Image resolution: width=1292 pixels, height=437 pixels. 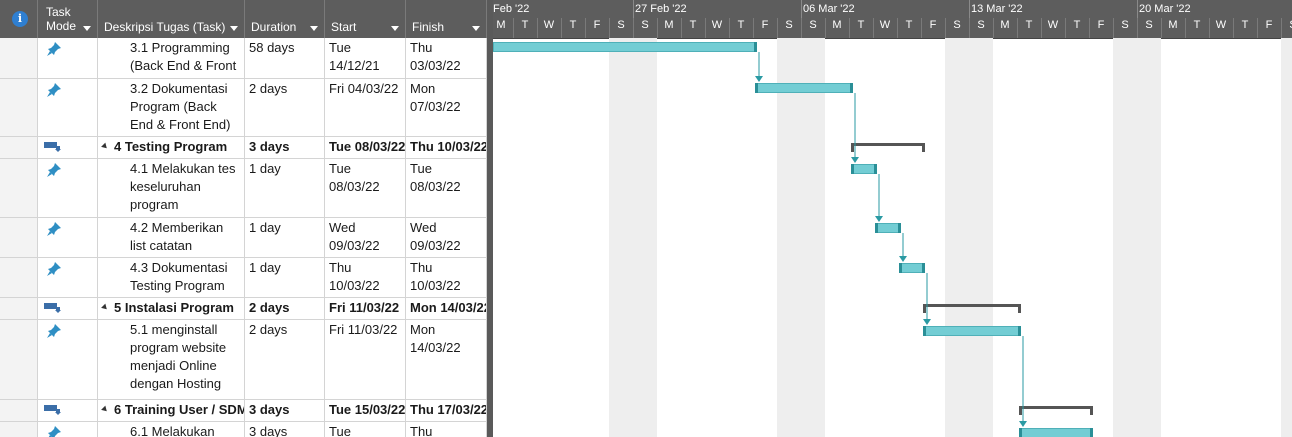 I want to click on description-column-header: Deskripsi Tugas (Task), so click(x=171, y=19).